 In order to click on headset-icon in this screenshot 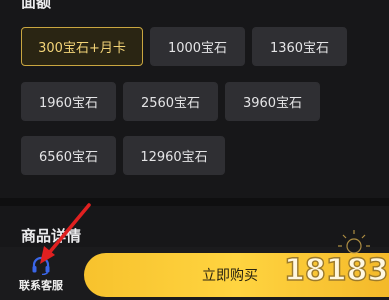, I will do `click(41, 265)`.